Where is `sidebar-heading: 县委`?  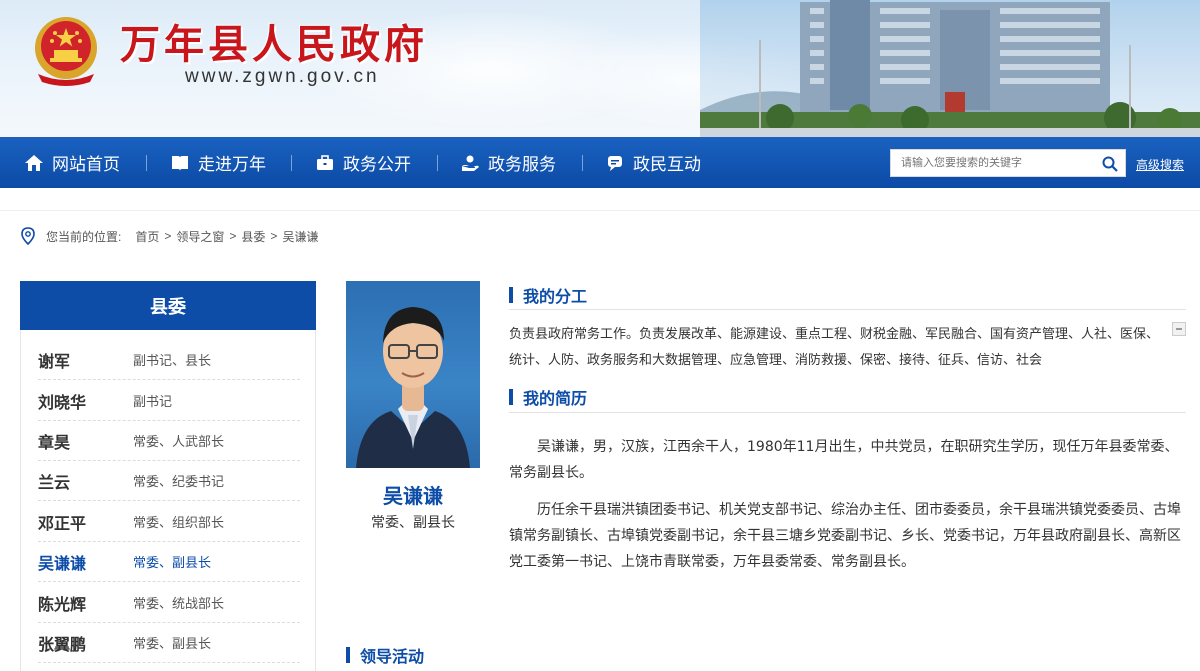 sidebar-heading: 县委 is located at coordinates (168, 305).